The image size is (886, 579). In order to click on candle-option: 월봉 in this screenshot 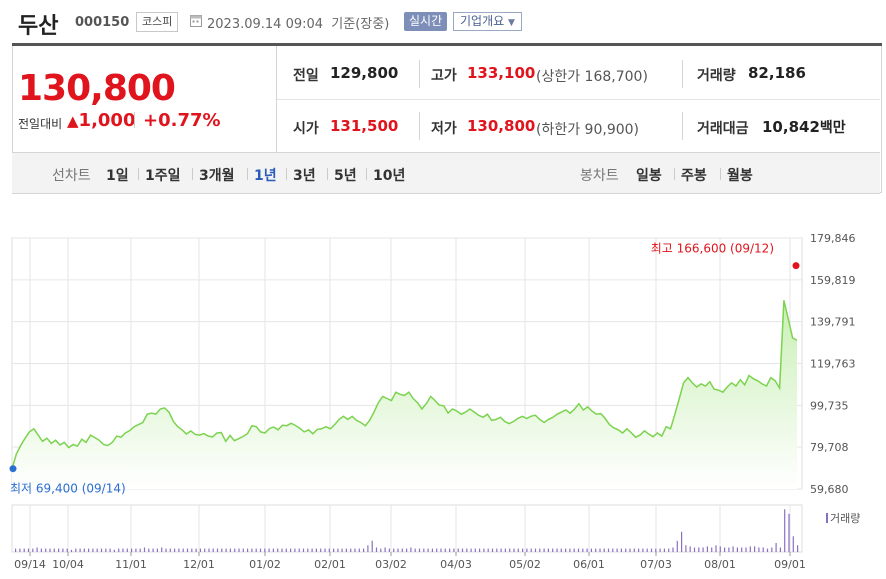, I will do `click(740, 175)`.